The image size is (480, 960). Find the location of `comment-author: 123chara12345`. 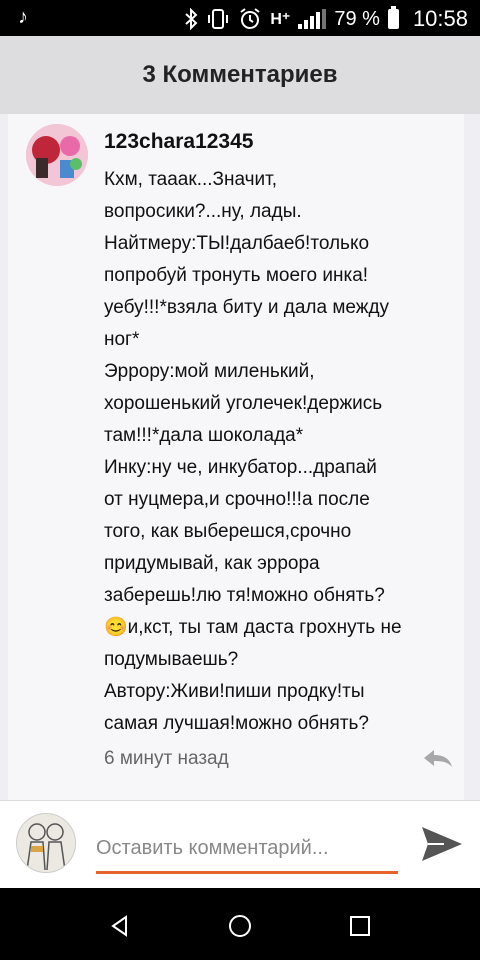

comment-author: 123chara12345 is located at coordinates (178, 142).